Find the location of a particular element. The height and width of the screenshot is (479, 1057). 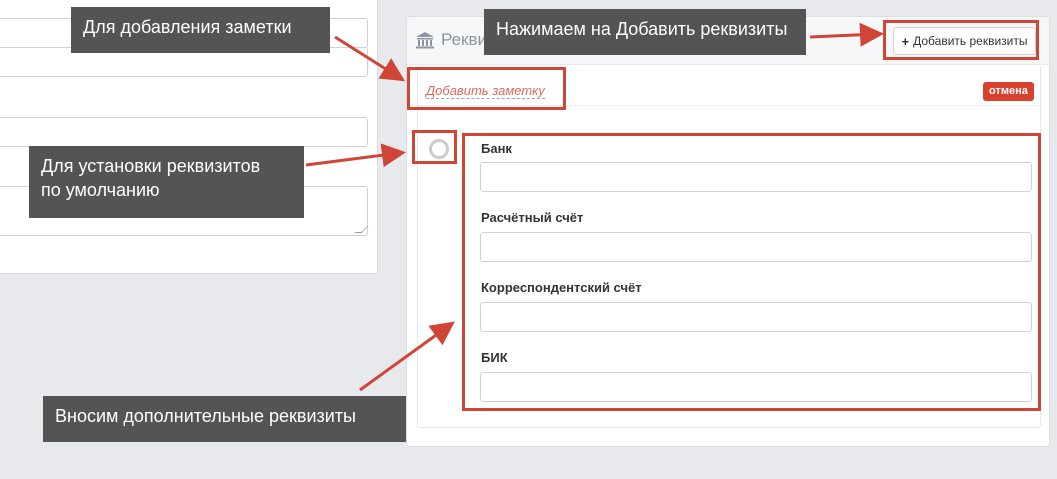

highlight-add-requisites is located at coordinates (961, 40).